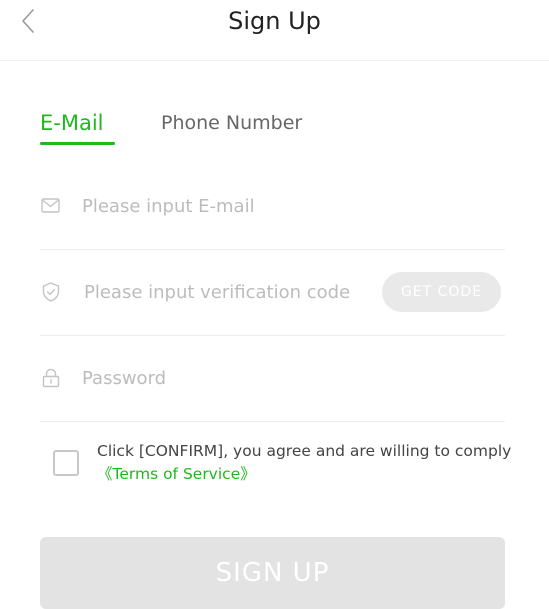  I want to click on shield-check-icon, so click(51, 292).